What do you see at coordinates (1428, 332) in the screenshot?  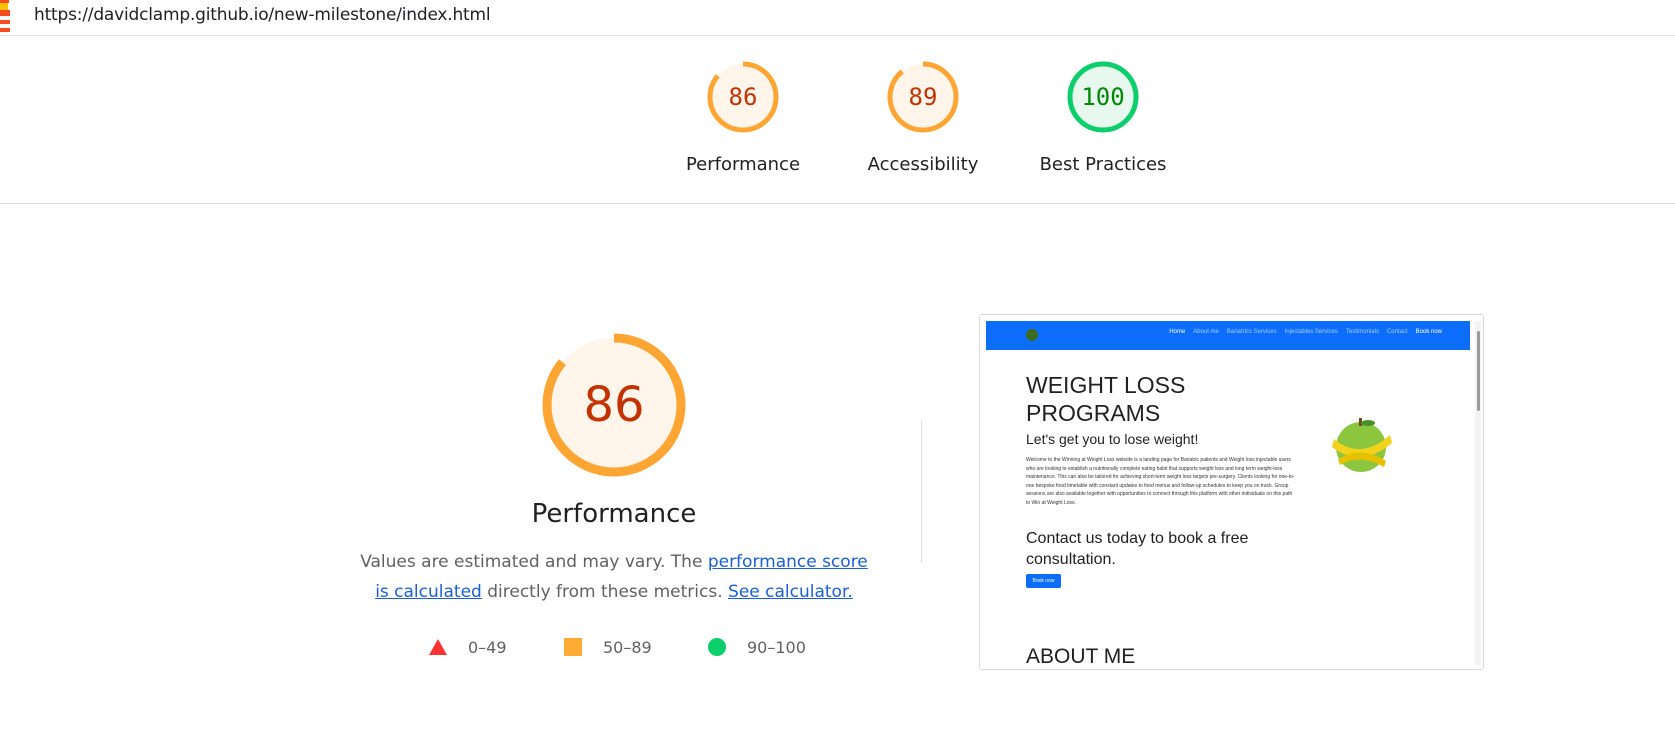 I see `preview-nav-link: Book now` at bounding box center [1428, 332].